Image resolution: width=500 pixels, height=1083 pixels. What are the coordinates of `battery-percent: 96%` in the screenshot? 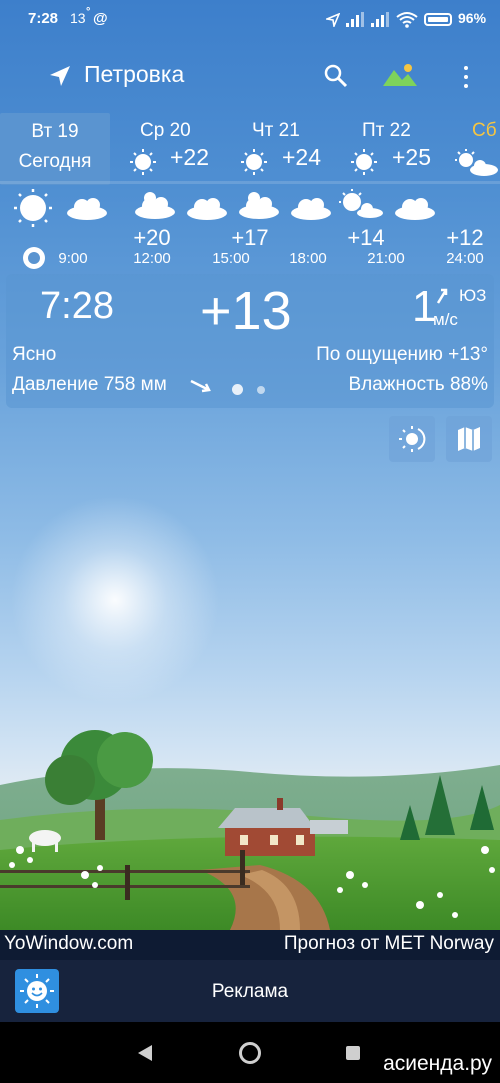 It's located at (472, 18).